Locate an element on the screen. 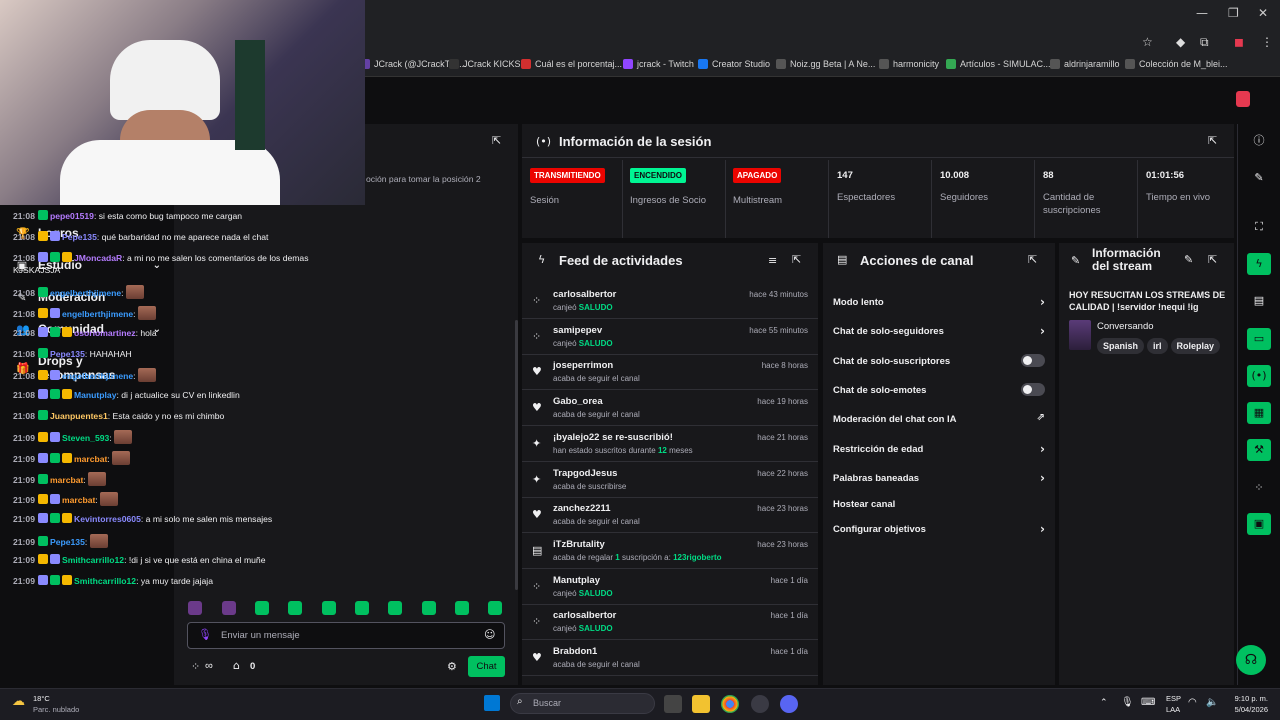  chat-username: Steven_593 is located at coordinates (85, 438).